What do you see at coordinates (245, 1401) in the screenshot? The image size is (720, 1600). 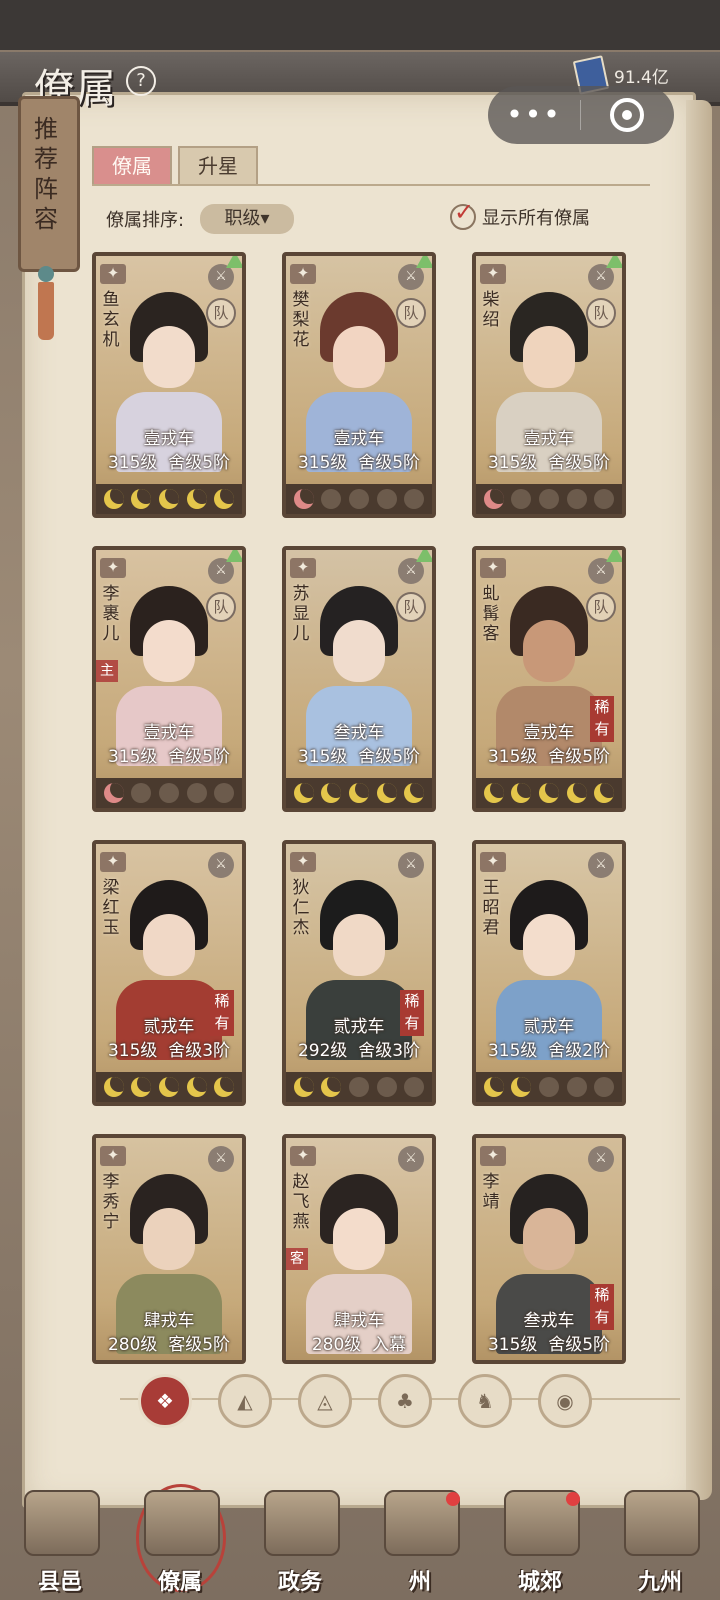 I see `filter-bird-icon: ◭` at bounding box center [245, 1401].